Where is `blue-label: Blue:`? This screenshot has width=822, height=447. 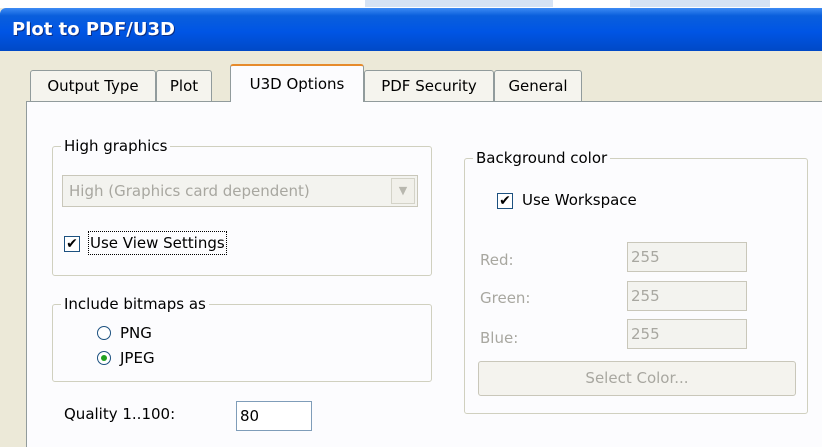 blue-label: Blue: is located at coordinates (499, 338).